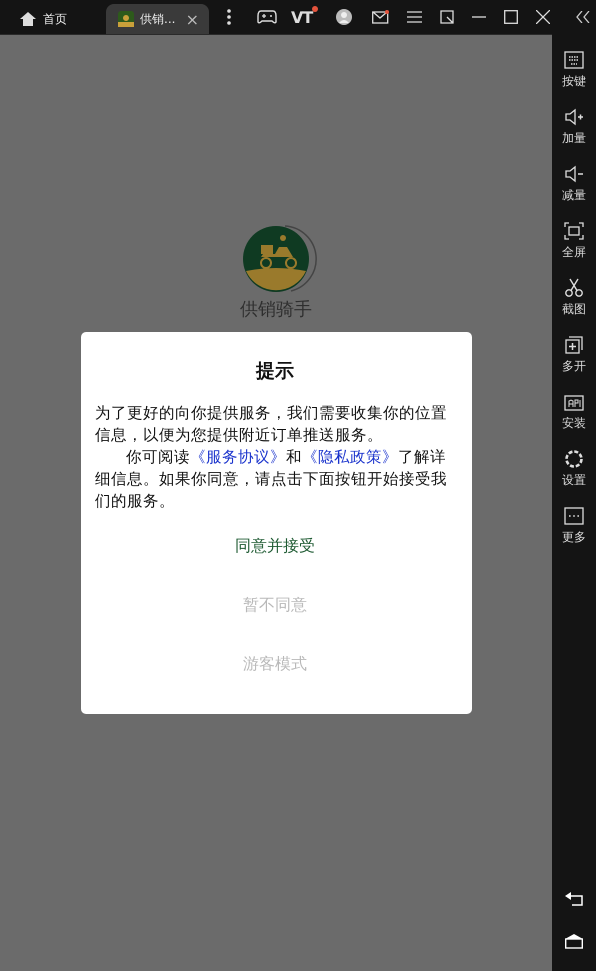 This screenshot has width=596, height=971. Describe the element at coordinates (447, 17) in the screenshot. I see `resize-icon` at that location.